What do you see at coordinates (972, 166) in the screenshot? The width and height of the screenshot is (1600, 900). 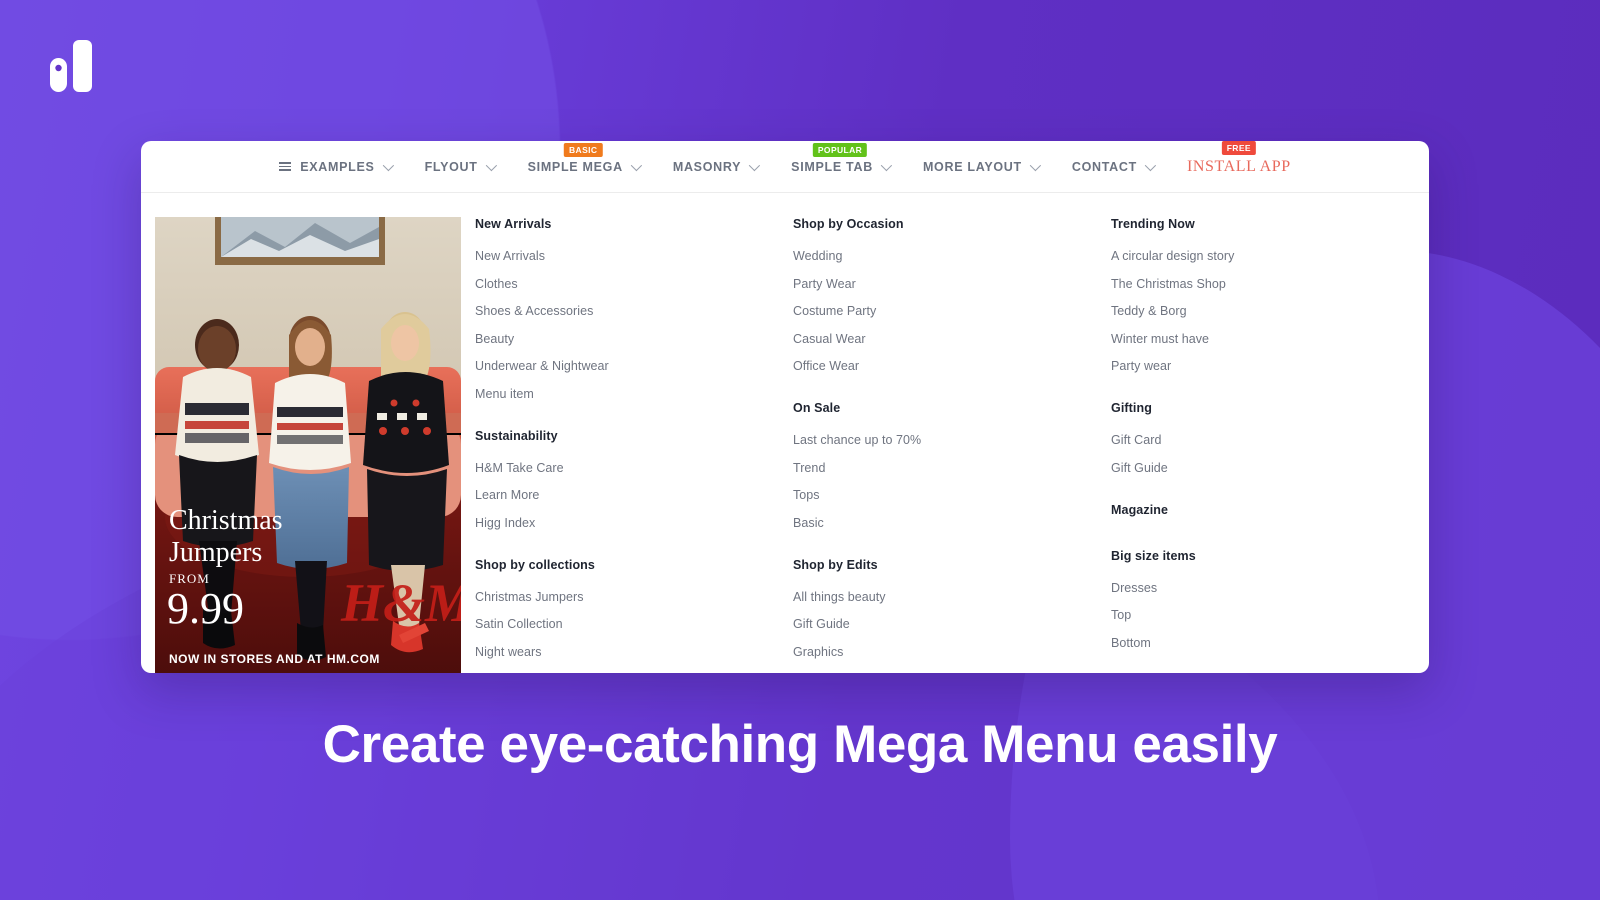 I see `nav-item-label: MORE LAYOUT` at bounding box center [972, 166].